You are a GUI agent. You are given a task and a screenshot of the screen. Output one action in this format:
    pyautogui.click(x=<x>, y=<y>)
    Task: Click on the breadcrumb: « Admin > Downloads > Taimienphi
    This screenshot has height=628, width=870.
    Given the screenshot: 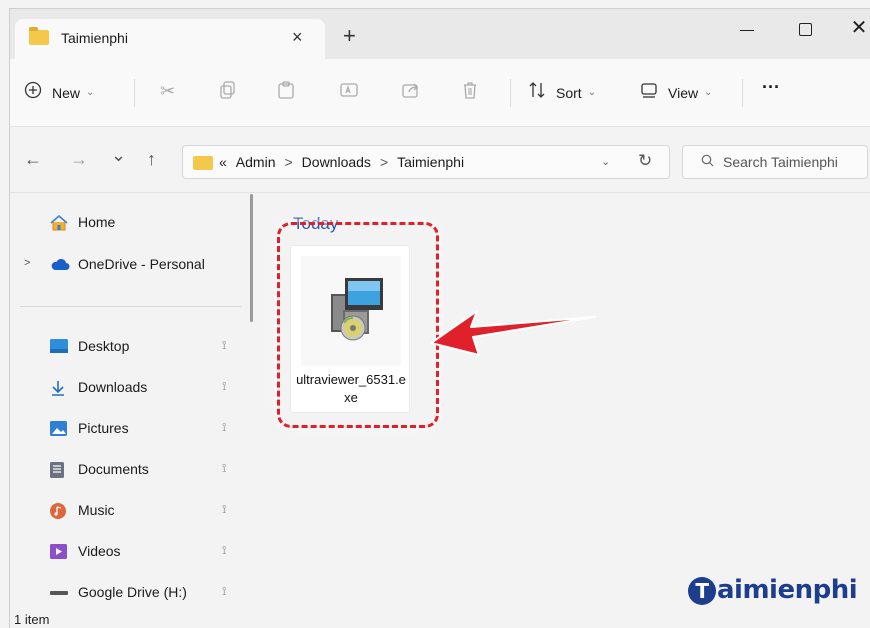 What is the action you would take?
    pyautogui.click(x=341, y=162)
    